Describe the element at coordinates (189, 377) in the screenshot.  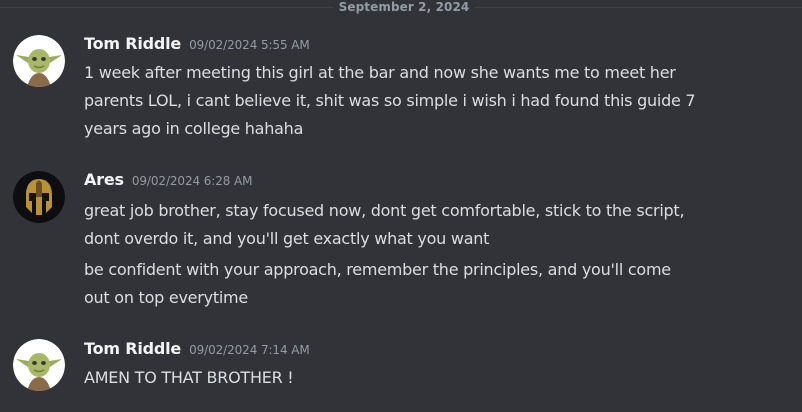
I see `message-text: AMEN TO THAT BROTHER !` at that location.